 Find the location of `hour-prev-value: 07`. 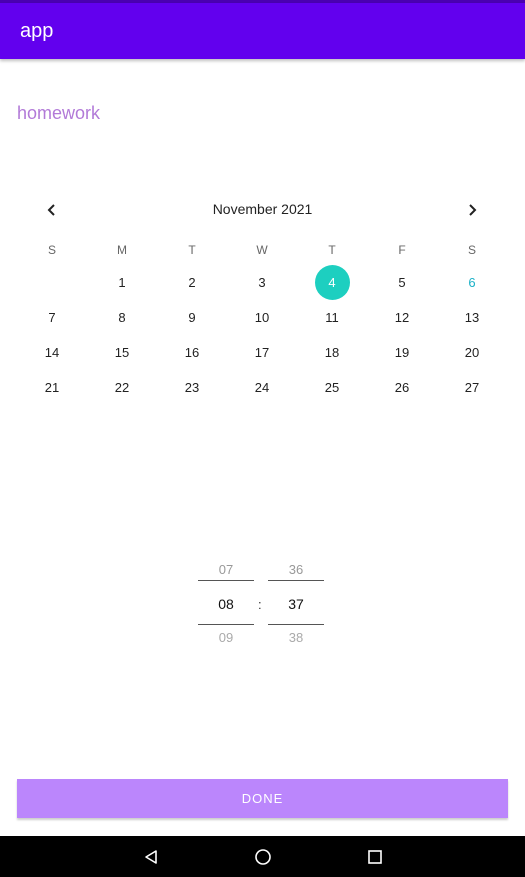

hour-prev-value: 07 is located at coordinates (226, 569).